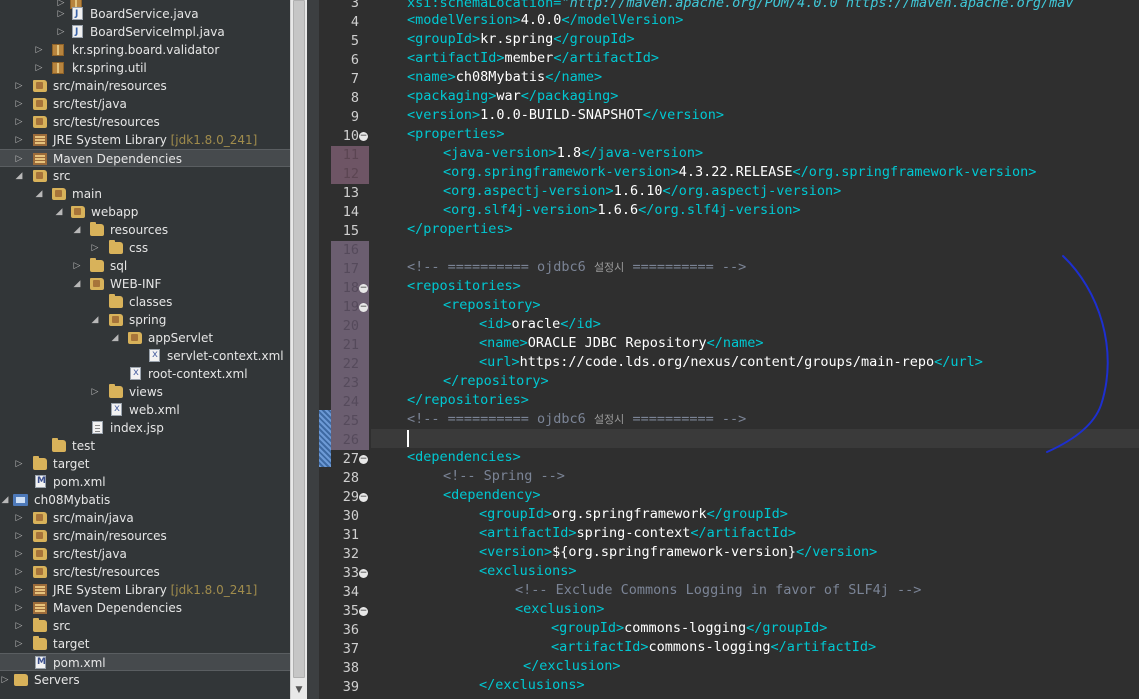 Image resolution: width=1139 pixels, height=699 pixels. I want to click on line-number: 9, so click(354, 117).